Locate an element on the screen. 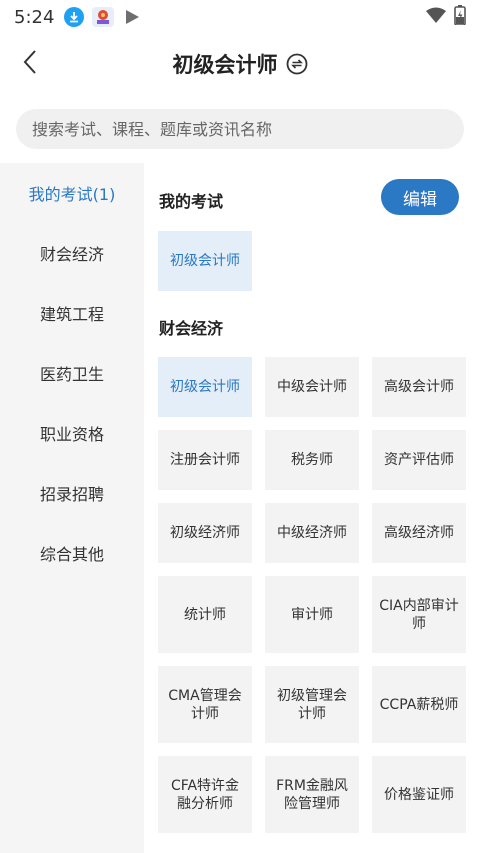  exam-tile: CIA内部审计师 is located at coordinates (419, 614).